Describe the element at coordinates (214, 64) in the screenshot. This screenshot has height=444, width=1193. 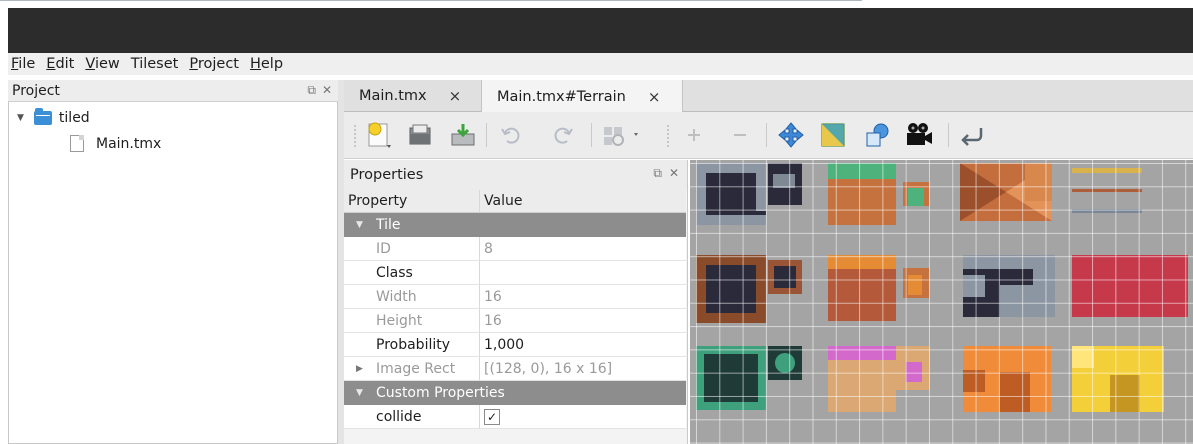
I see `menu-project: Project` at that location.